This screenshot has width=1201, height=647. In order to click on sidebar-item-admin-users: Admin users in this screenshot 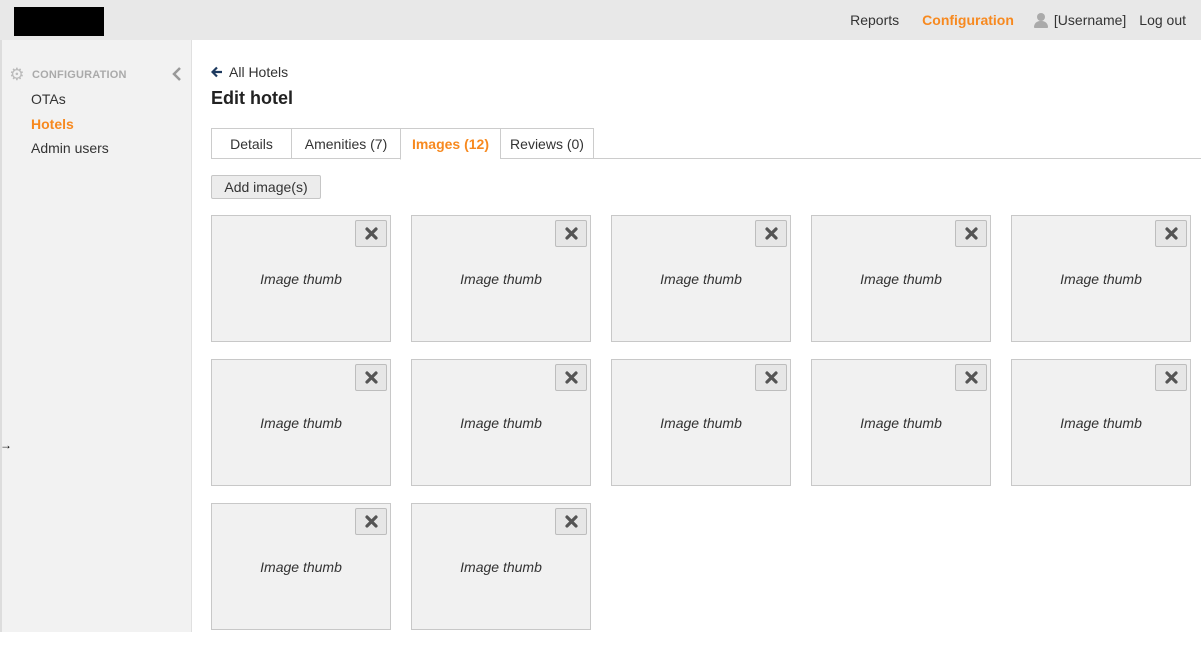, I will do `click(70, 152)`.